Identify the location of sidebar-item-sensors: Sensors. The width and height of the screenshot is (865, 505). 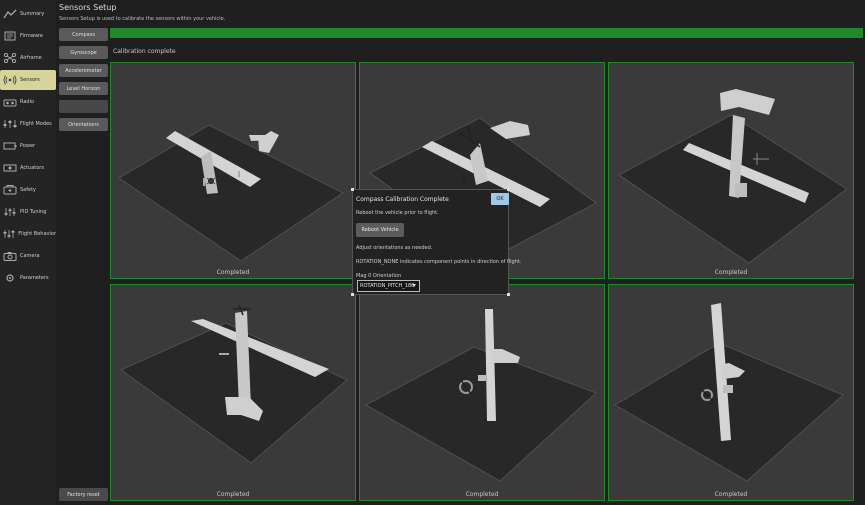
(28, 80).